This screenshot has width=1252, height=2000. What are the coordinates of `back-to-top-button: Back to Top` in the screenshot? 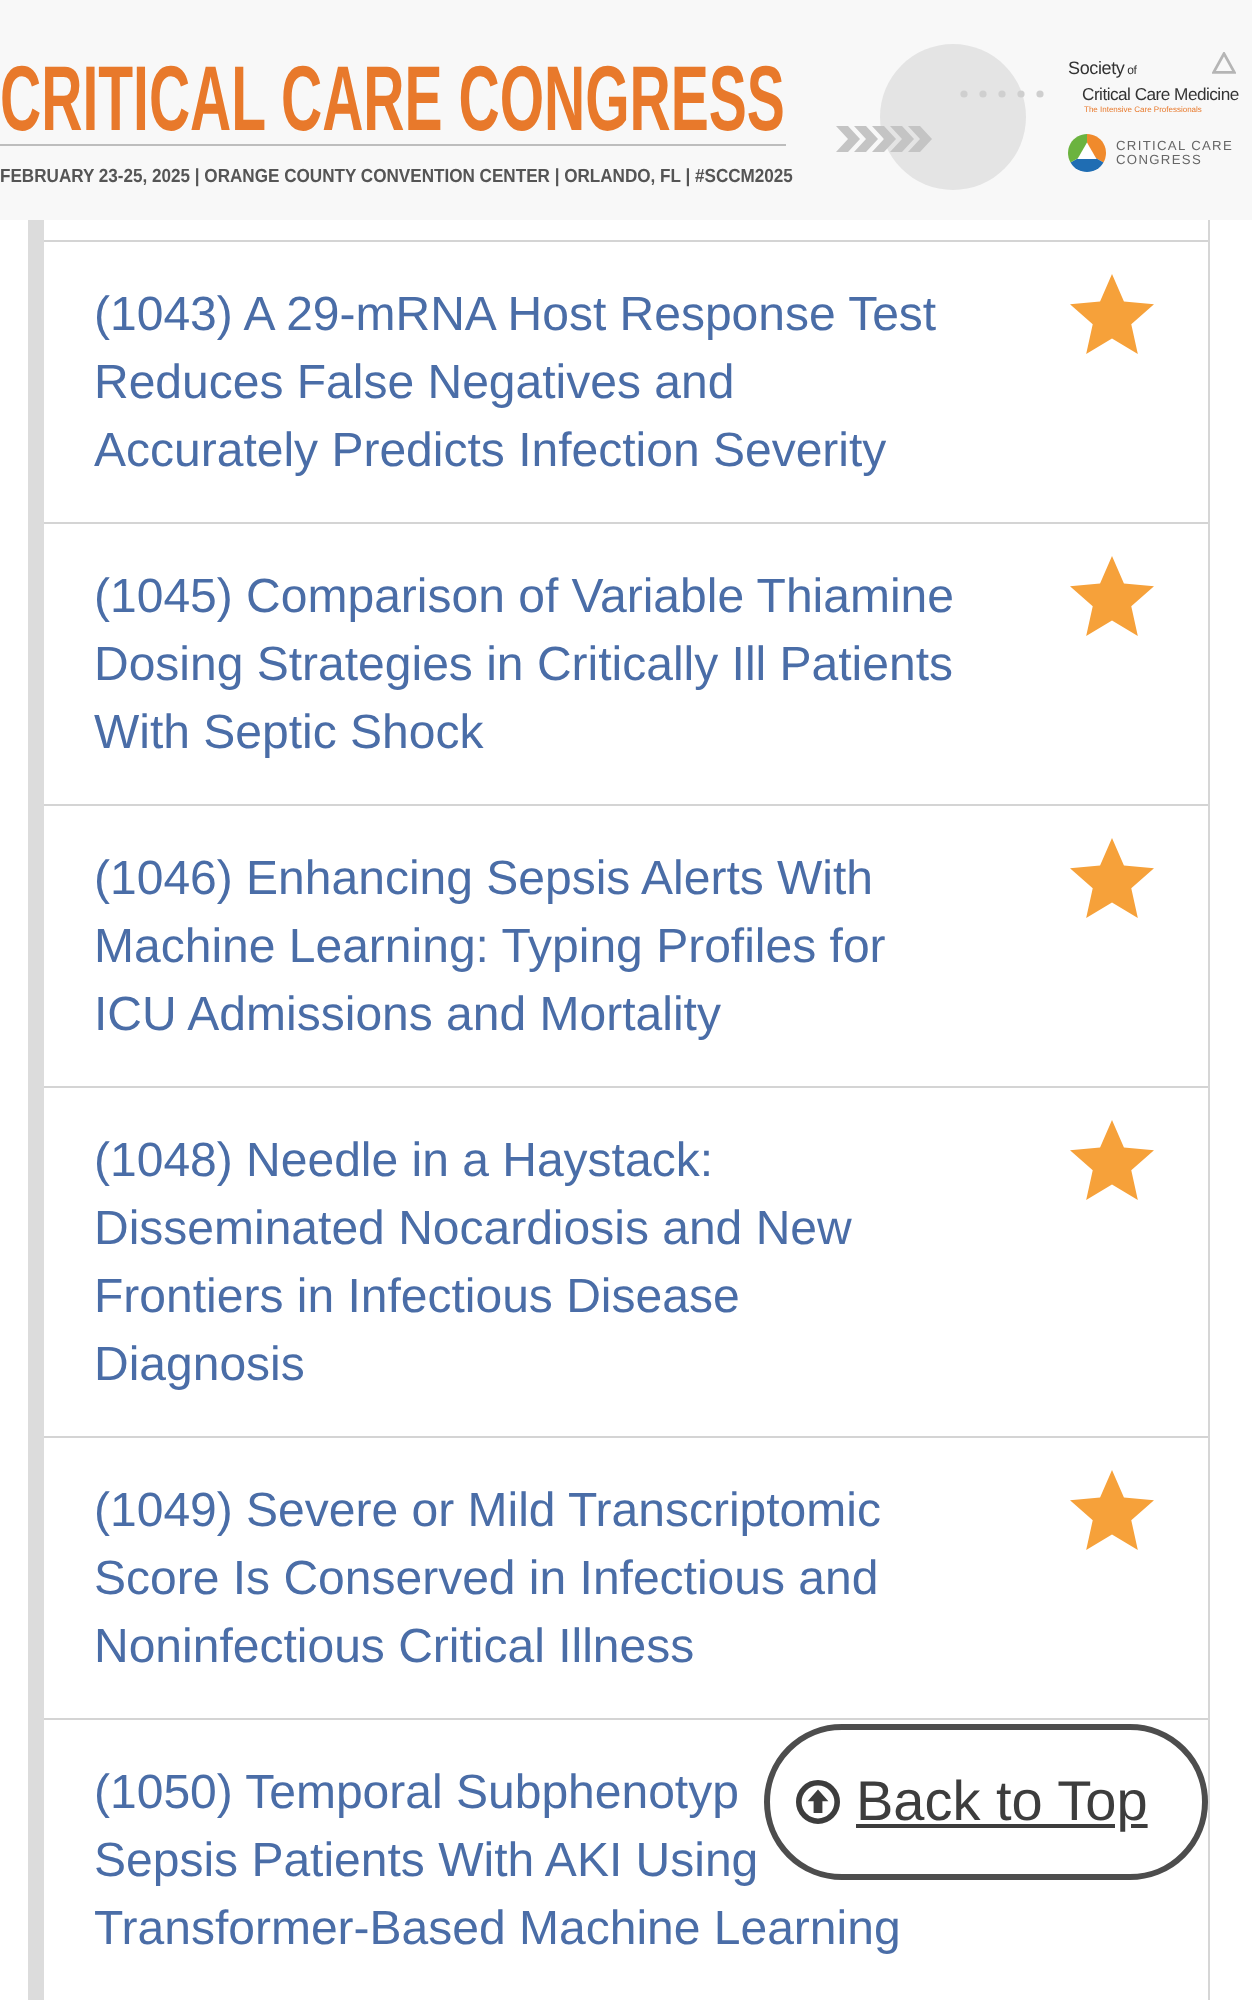 It's located at (986, 1802).